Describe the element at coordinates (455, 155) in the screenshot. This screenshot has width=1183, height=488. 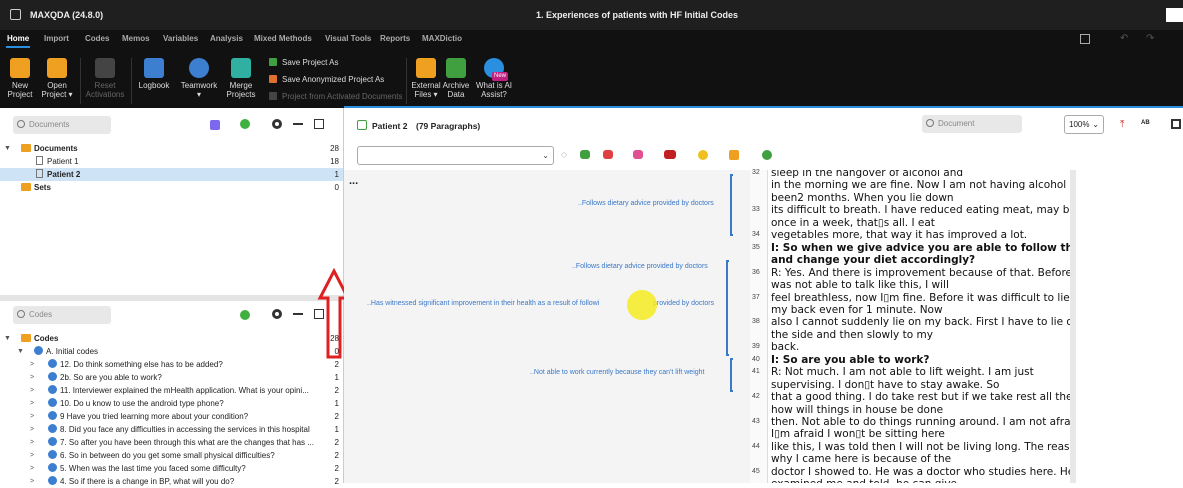
I see `code-selection-combo: ⌄` at that location.